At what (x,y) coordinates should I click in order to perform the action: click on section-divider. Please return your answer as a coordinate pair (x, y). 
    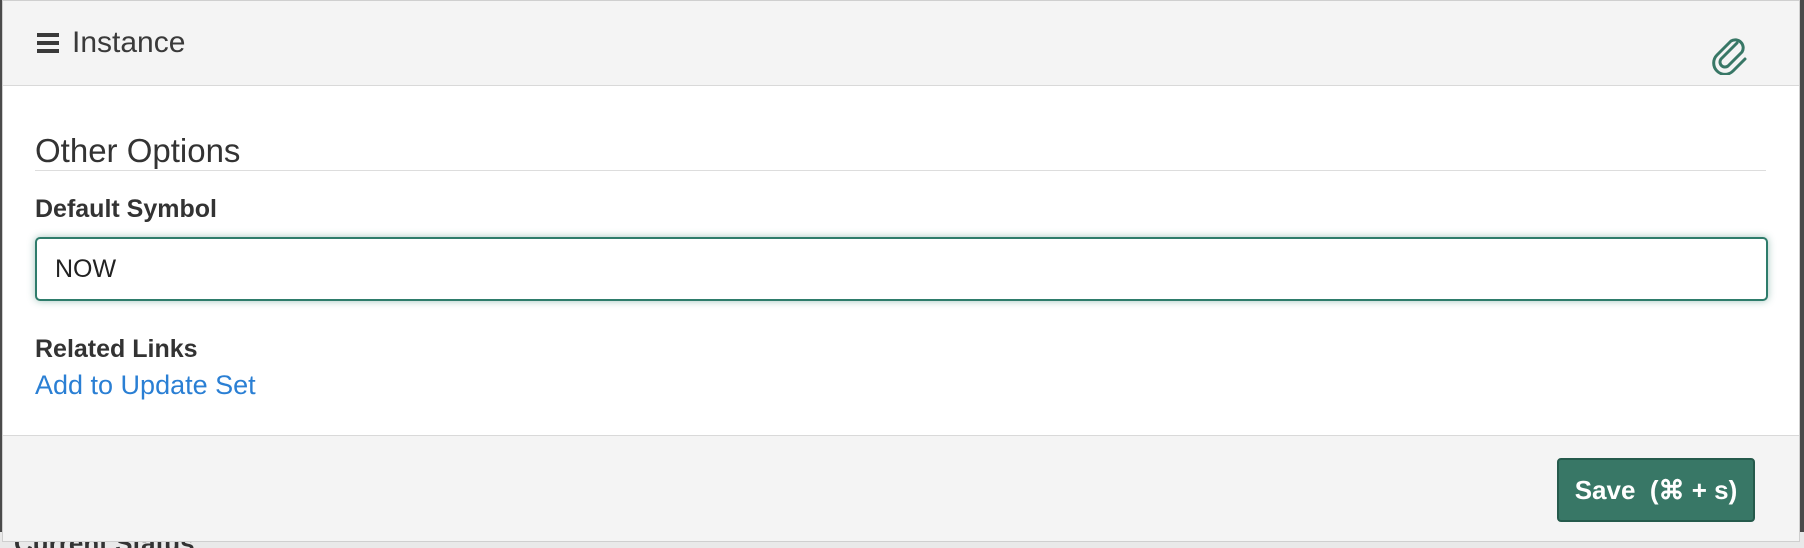
    Looking at the image, I should click on (900, 170).